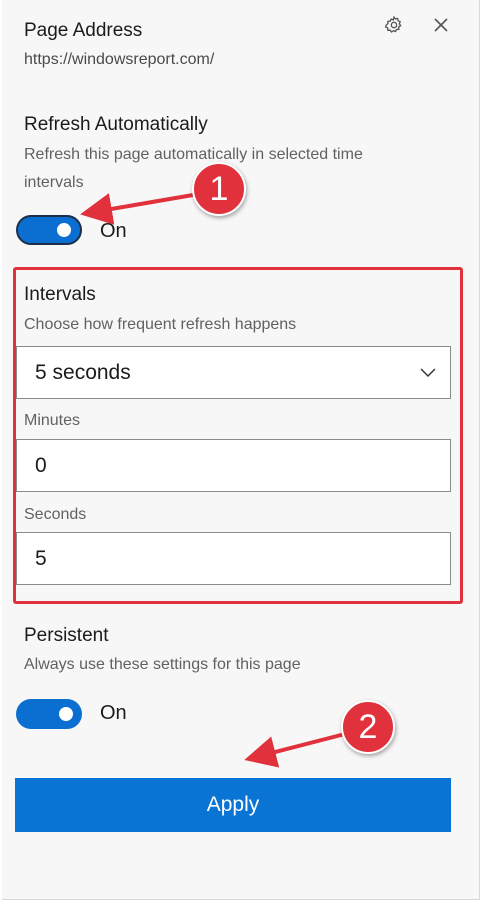 The width and height of the screenshot is (481, 901). What do you see at coordinates (368, 727) in the screenshot?
I see `annotation-badge-2: 2` at bounding box center [368, 727].